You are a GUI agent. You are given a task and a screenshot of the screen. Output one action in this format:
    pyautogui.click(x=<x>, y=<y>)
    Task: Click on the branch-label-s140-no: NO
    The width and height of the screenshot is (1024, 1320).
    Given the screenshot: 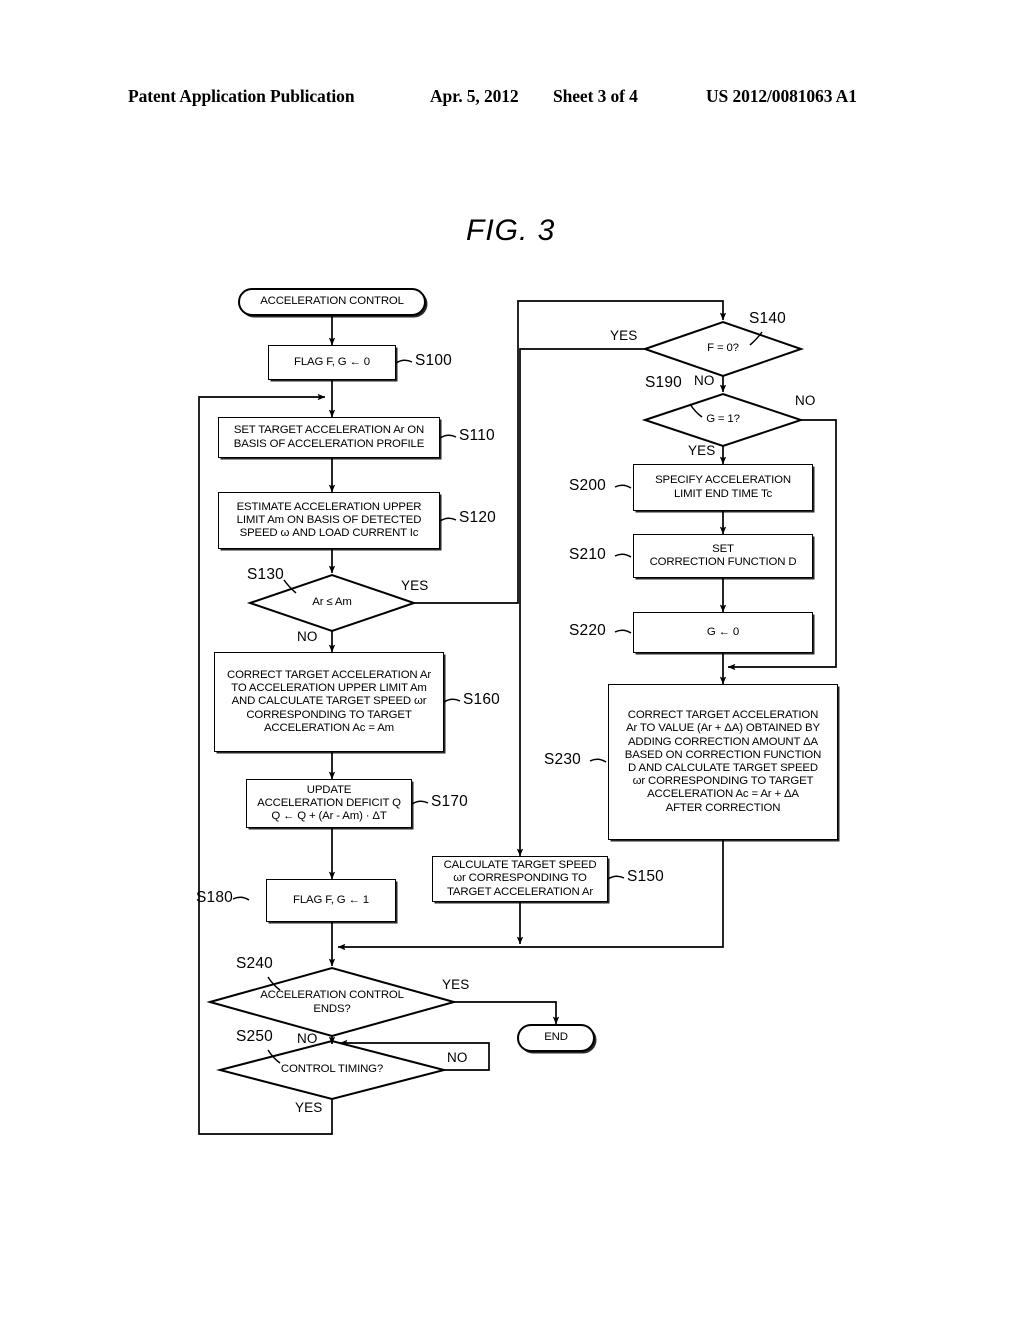 What is the action you would take?
    pyautogui.click(x=704, y=380)
    